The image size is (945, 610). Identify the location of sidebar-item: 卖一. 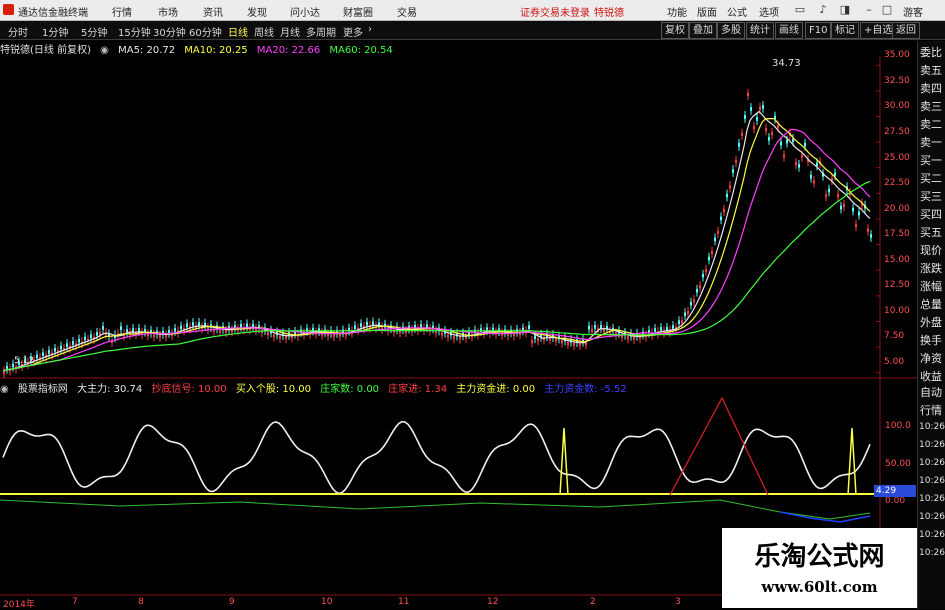
(931, 143).